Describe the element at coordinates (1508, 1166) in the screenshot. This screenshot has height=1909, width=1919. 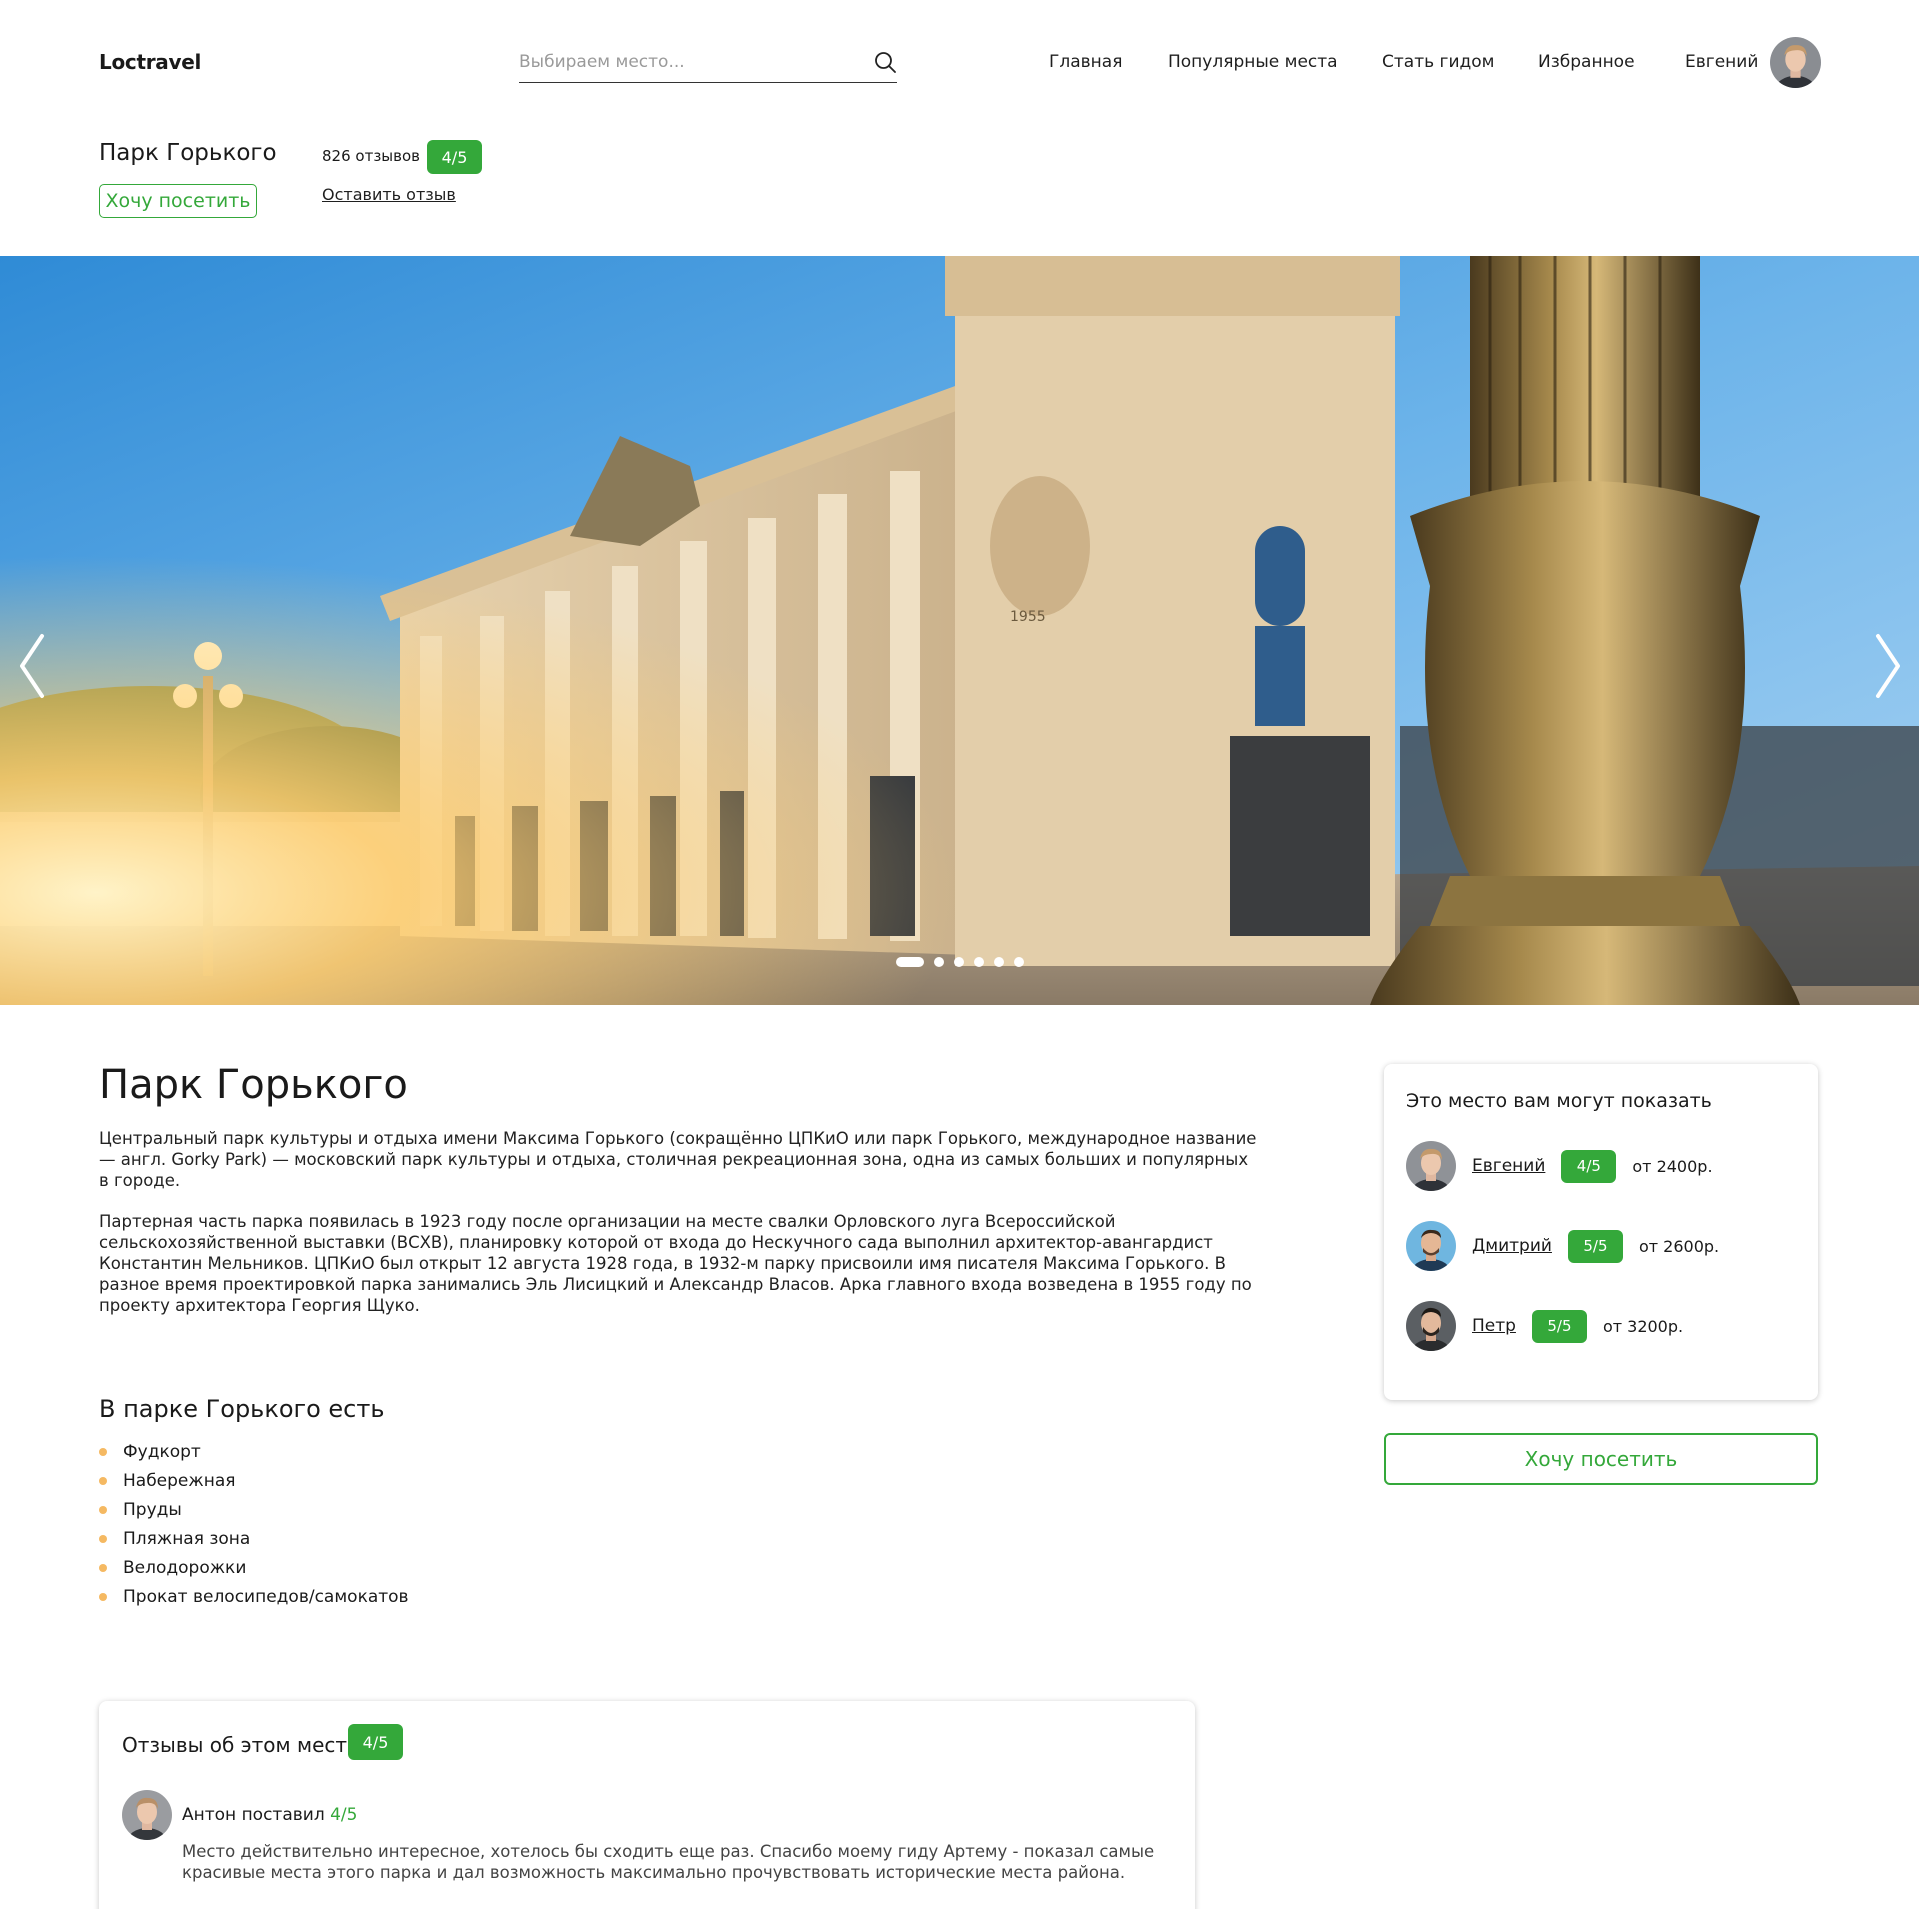
I see `guide-name-link: Евгений` at that location.